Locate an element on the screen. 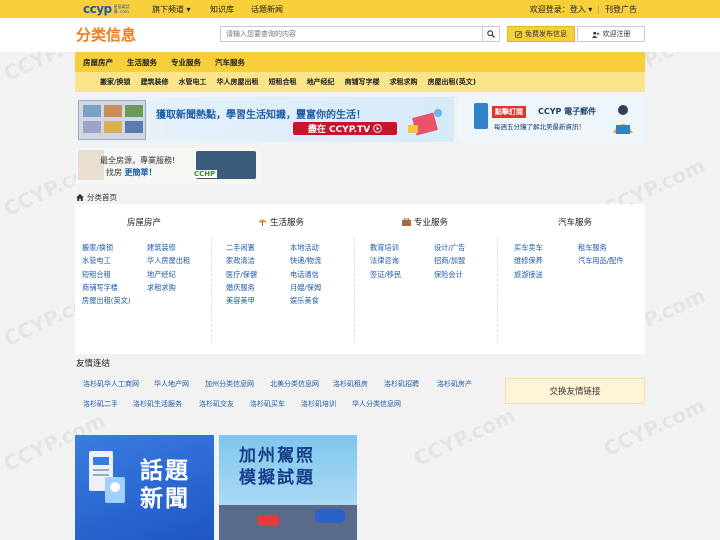 The width and height of the screenshot is (720, 540). tv-pill-label: 盡在 CCYP.TV is located at coordinates (339, 130).